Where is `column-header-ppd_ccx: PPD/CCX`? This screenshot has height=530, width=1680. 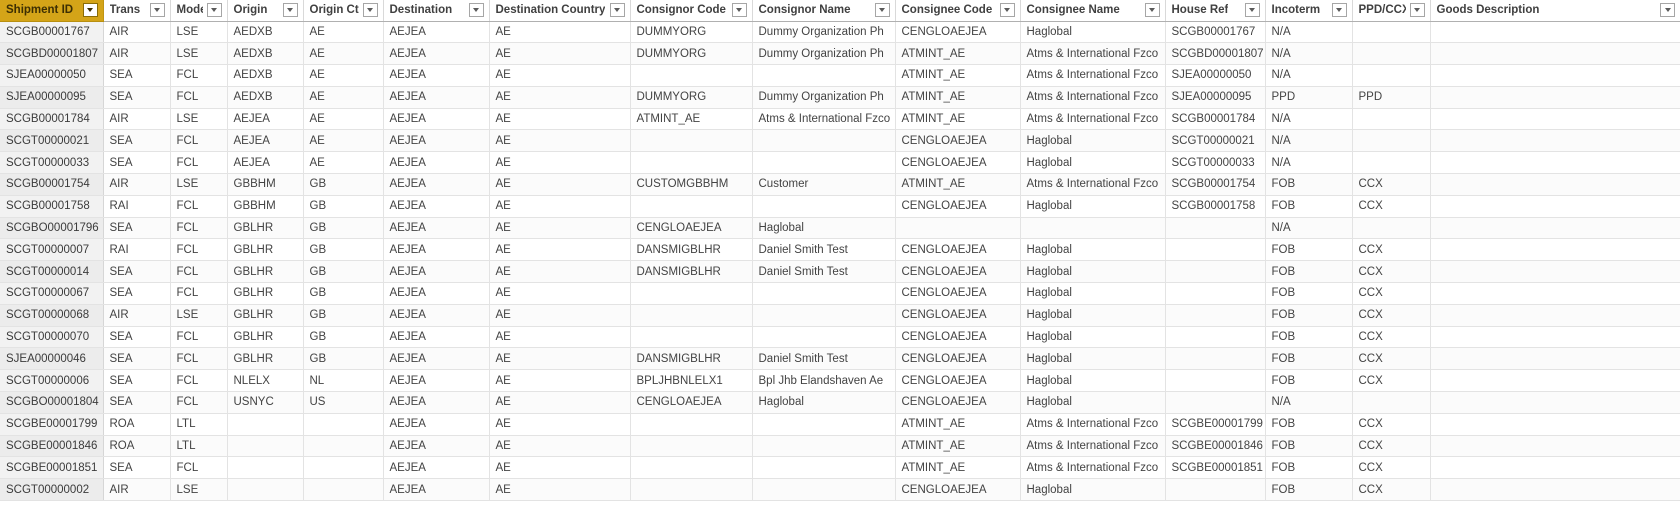
column-header-ppd_ccx: PPD/CCX is located at coordinates (1391, 11).